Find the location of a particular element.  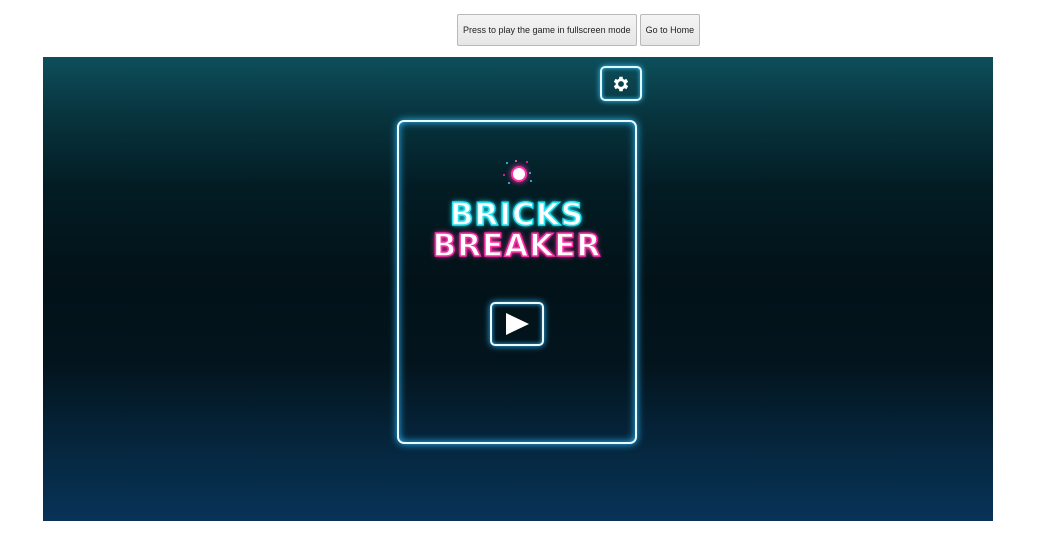

play-button is located at coordinates (517, 324).